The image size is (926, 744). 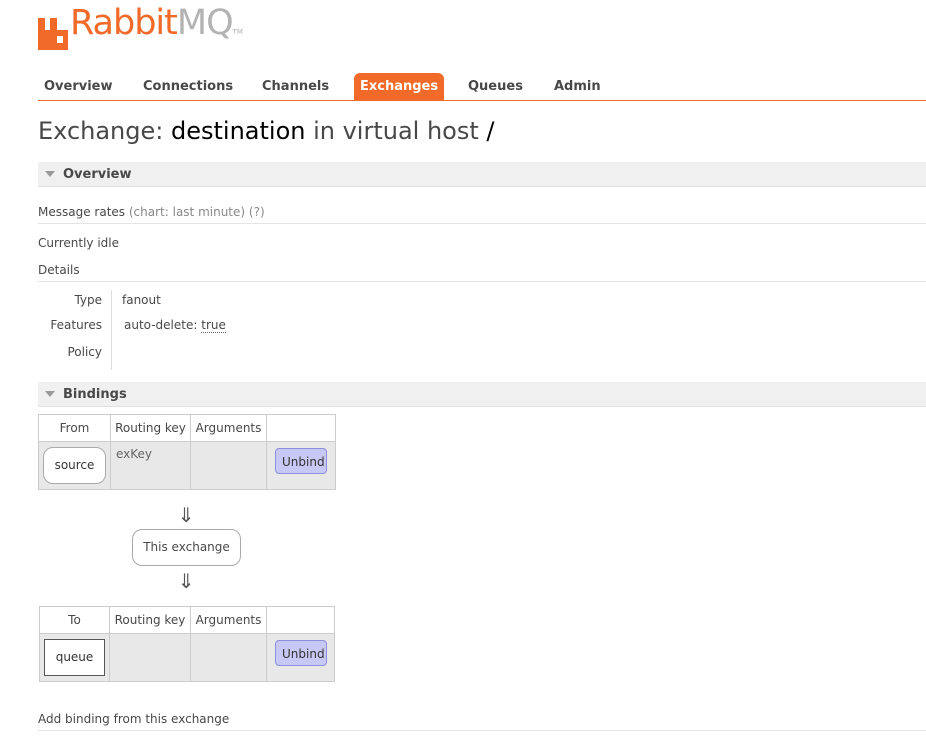 What do you see at coordinates (482, 272) in the screenshot?
I see `details-heading: Details` at bounding box center [482, 272].